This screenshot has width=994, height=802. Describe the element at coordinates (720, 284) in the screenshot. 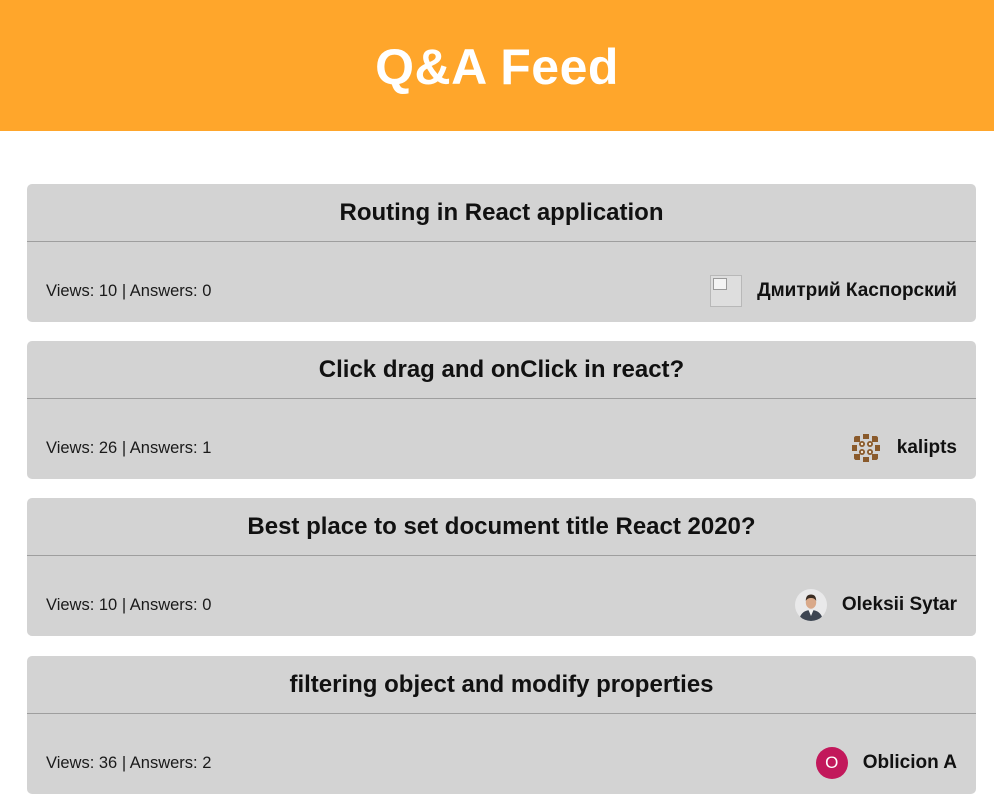

I see `broken-image-glyph` at that location.